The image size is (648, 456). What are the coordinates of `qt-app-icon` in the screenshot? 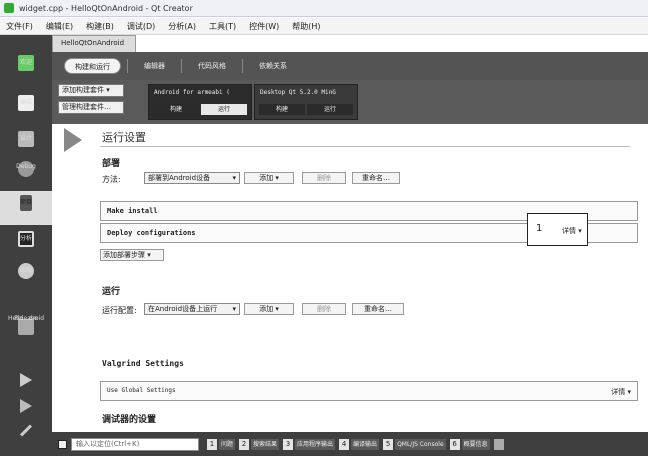 It's located at (9, 8).